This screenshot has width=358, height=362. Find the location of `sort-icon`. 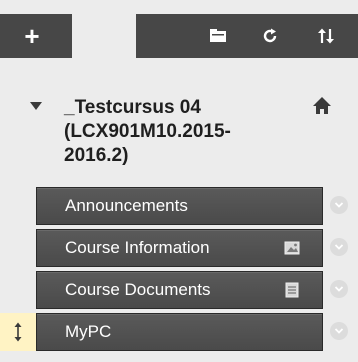

sort-icon is located at coordinates (326, 36).